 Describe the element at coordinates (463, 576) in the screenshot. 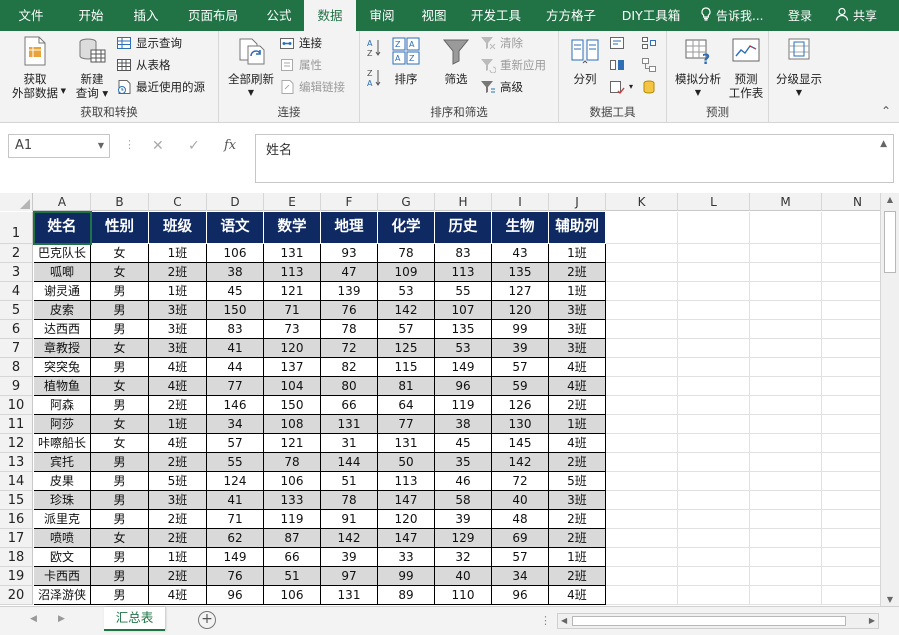

I see `table-cell: 40` at that location.